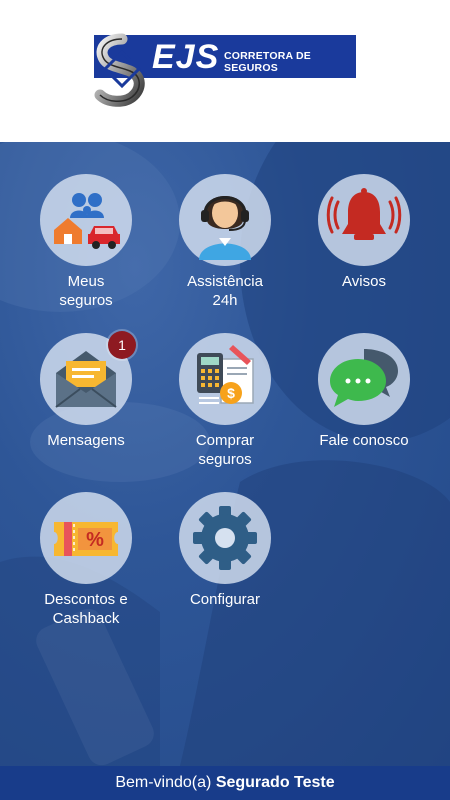 Image resolution: width=450 pixels, height=800 pixels. I want to click on headset-agent-icon, so click(225, 228).